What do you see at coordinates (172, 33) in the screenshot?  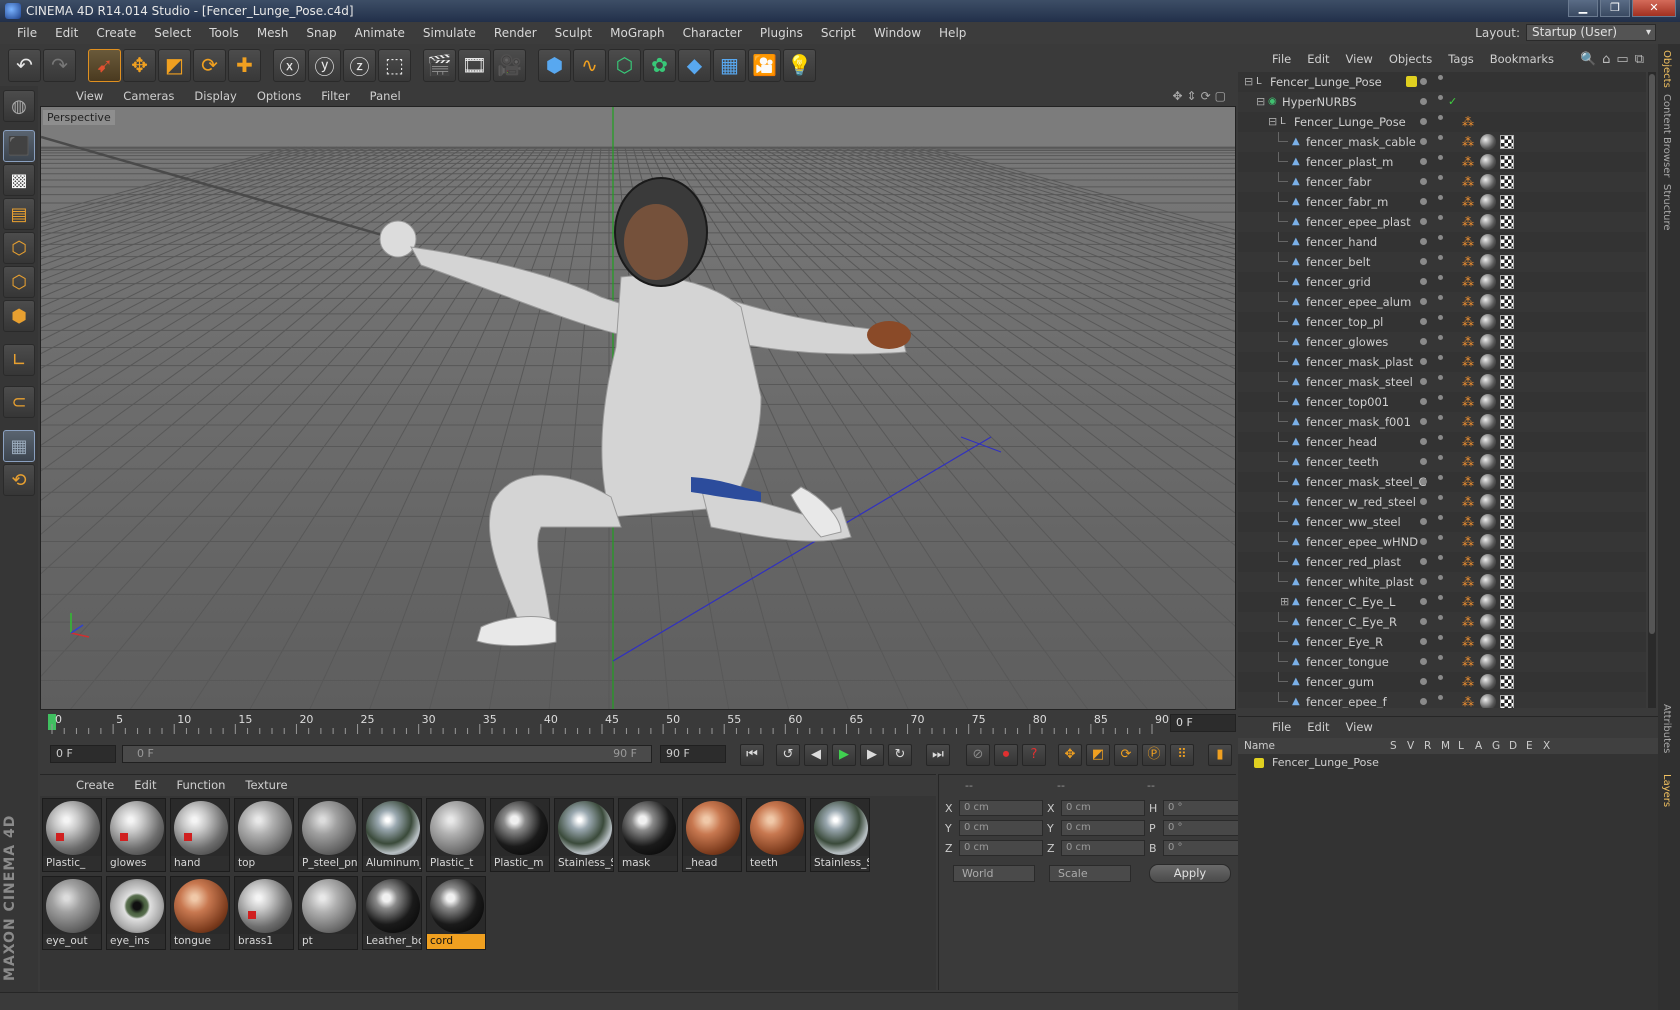 I see `menu-select: Select` at bounding box center [172, 33].